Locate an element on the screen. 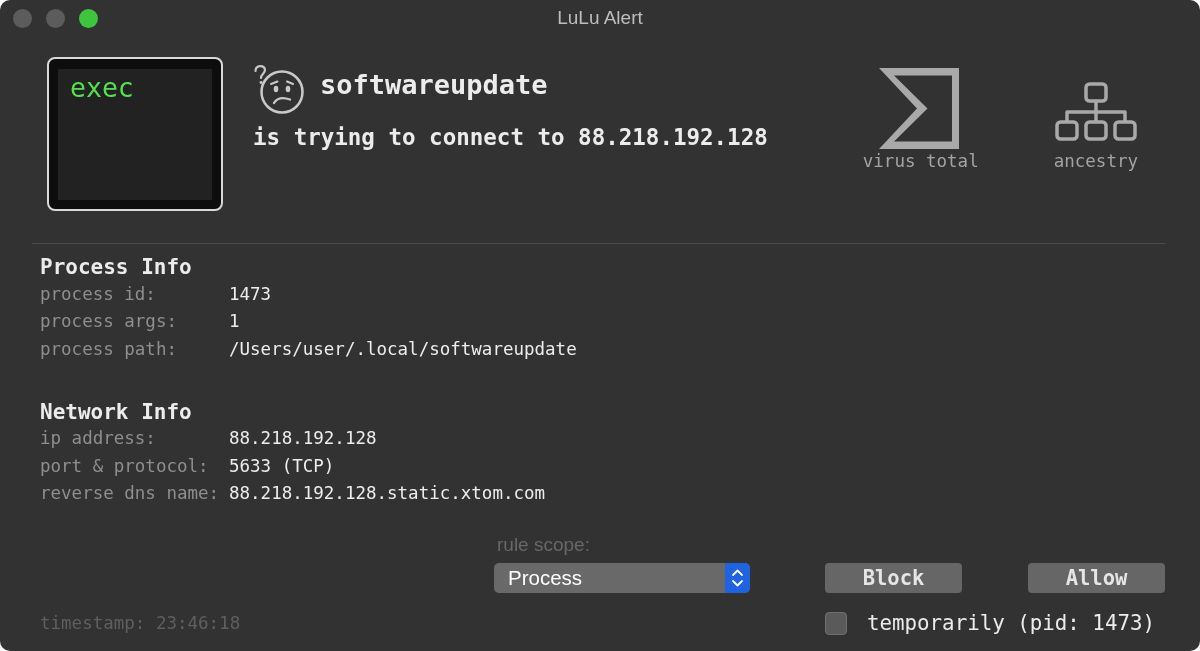 This screenshot has width=1200, height=651. ancestry-button: ancestry is located at coordinates (1095, 119).